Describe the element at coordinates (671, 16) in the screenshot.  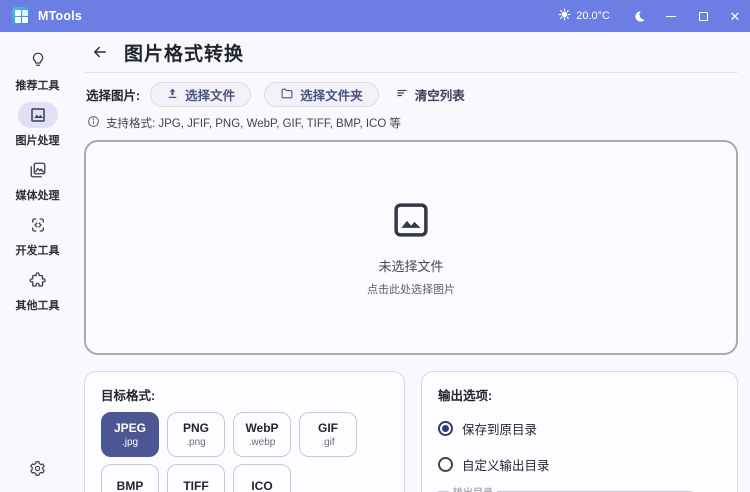
I see `minimize-button` at that location.